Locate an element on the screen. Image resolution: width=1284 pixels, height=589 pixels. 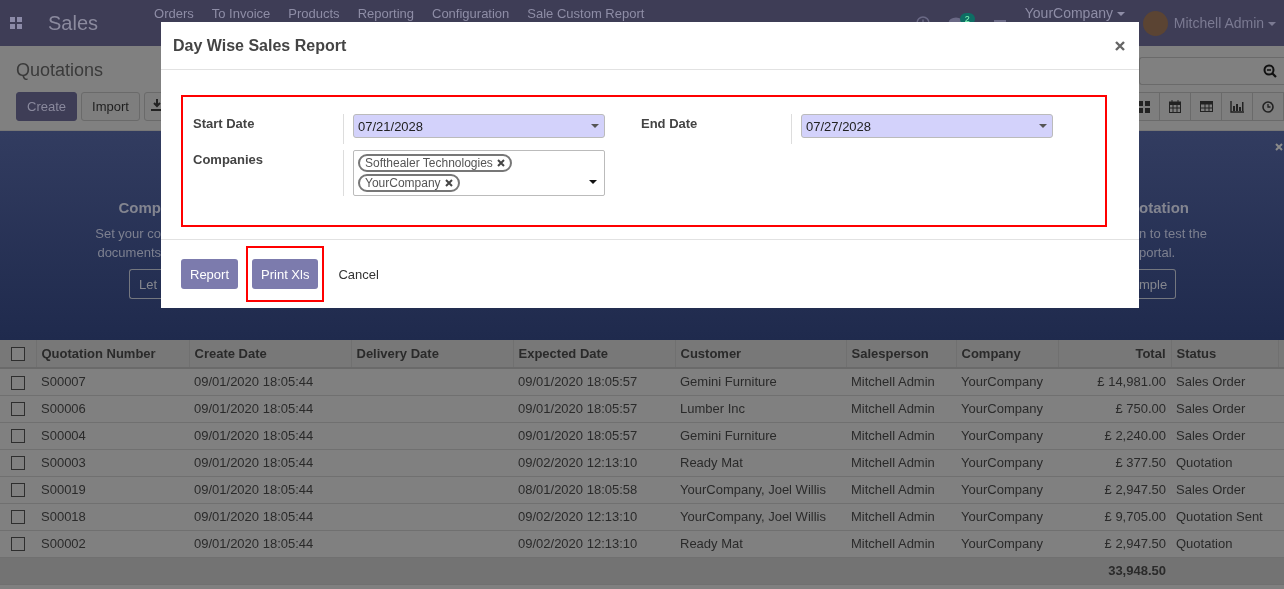
column-header: Customer is located at coordinates (760, 354).